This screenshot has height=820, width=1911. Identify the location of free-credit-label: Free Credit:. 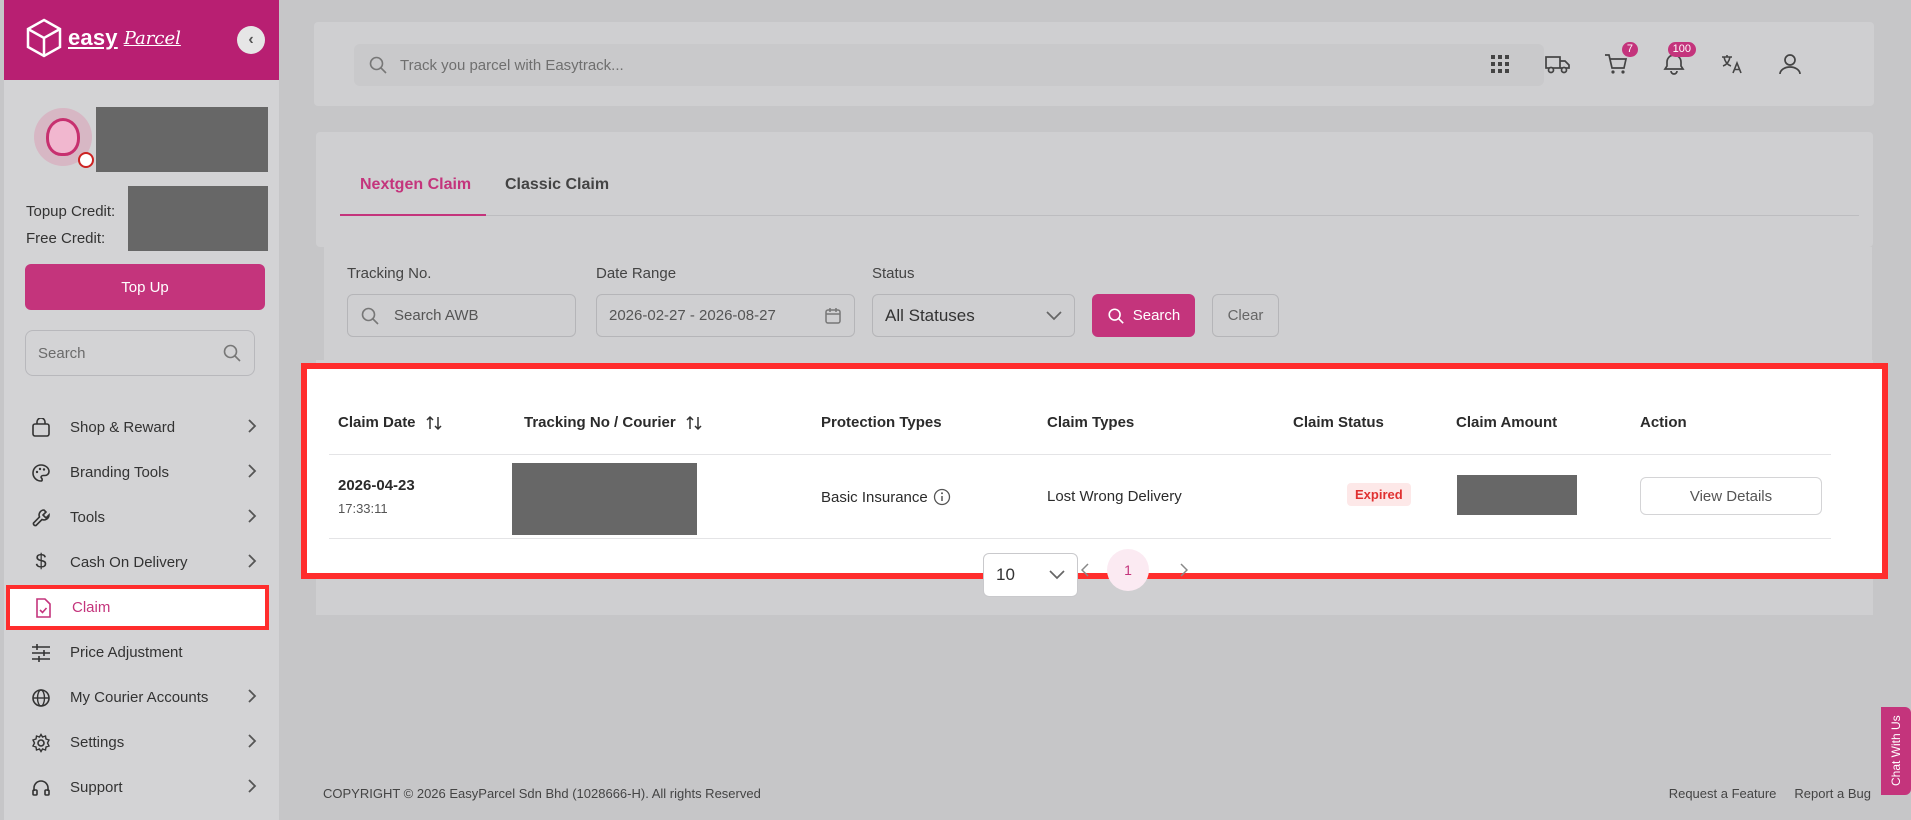
(66, 238).